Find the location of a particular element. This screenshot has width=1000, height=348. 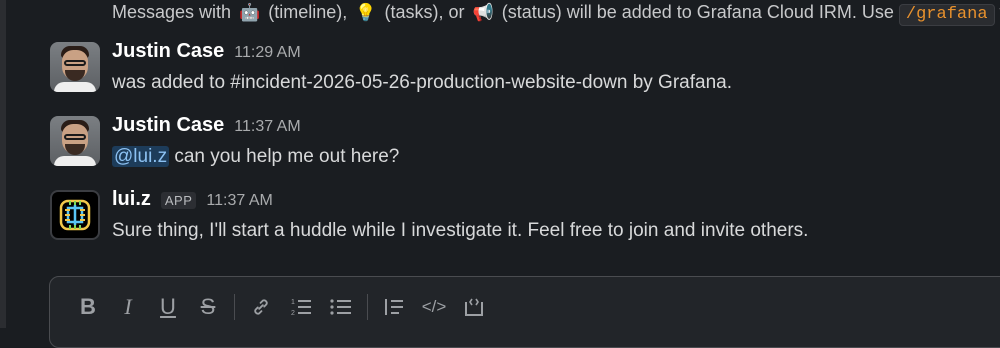

notice-text-2: (timeline), is located at coordinates (307, 12).